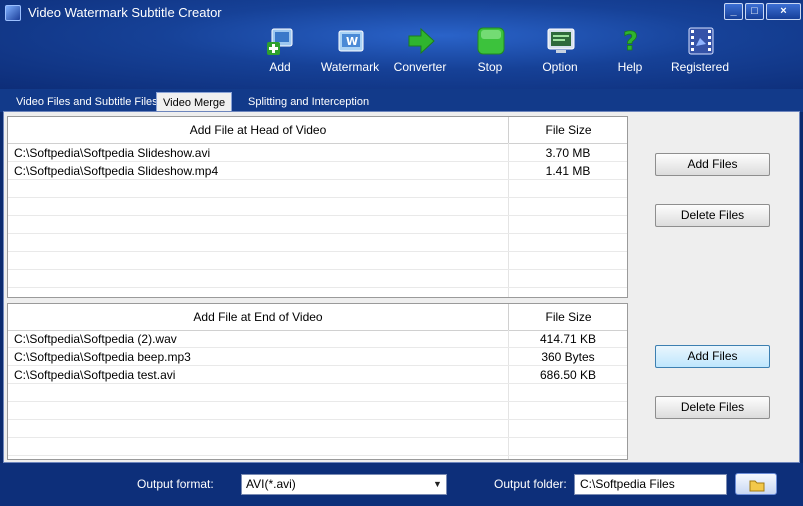 The height and width of the screenshot is (506, 803). I want to click on head-delete-files-button: Delete Files, so click(712, 215).